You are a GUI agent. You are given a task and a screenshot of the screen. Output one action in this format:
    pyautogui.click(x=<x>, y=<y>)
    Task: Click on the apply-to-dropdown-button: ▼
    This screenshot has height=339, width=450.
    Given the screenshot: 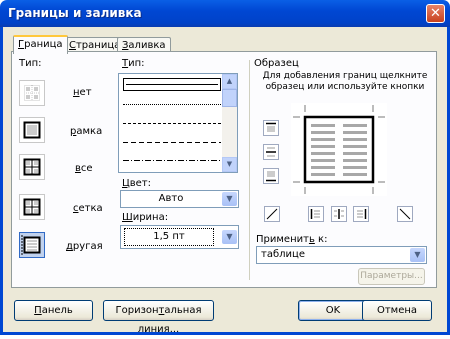 What is the action you would take?
    pyautogui.click(x=417, y=255)
    